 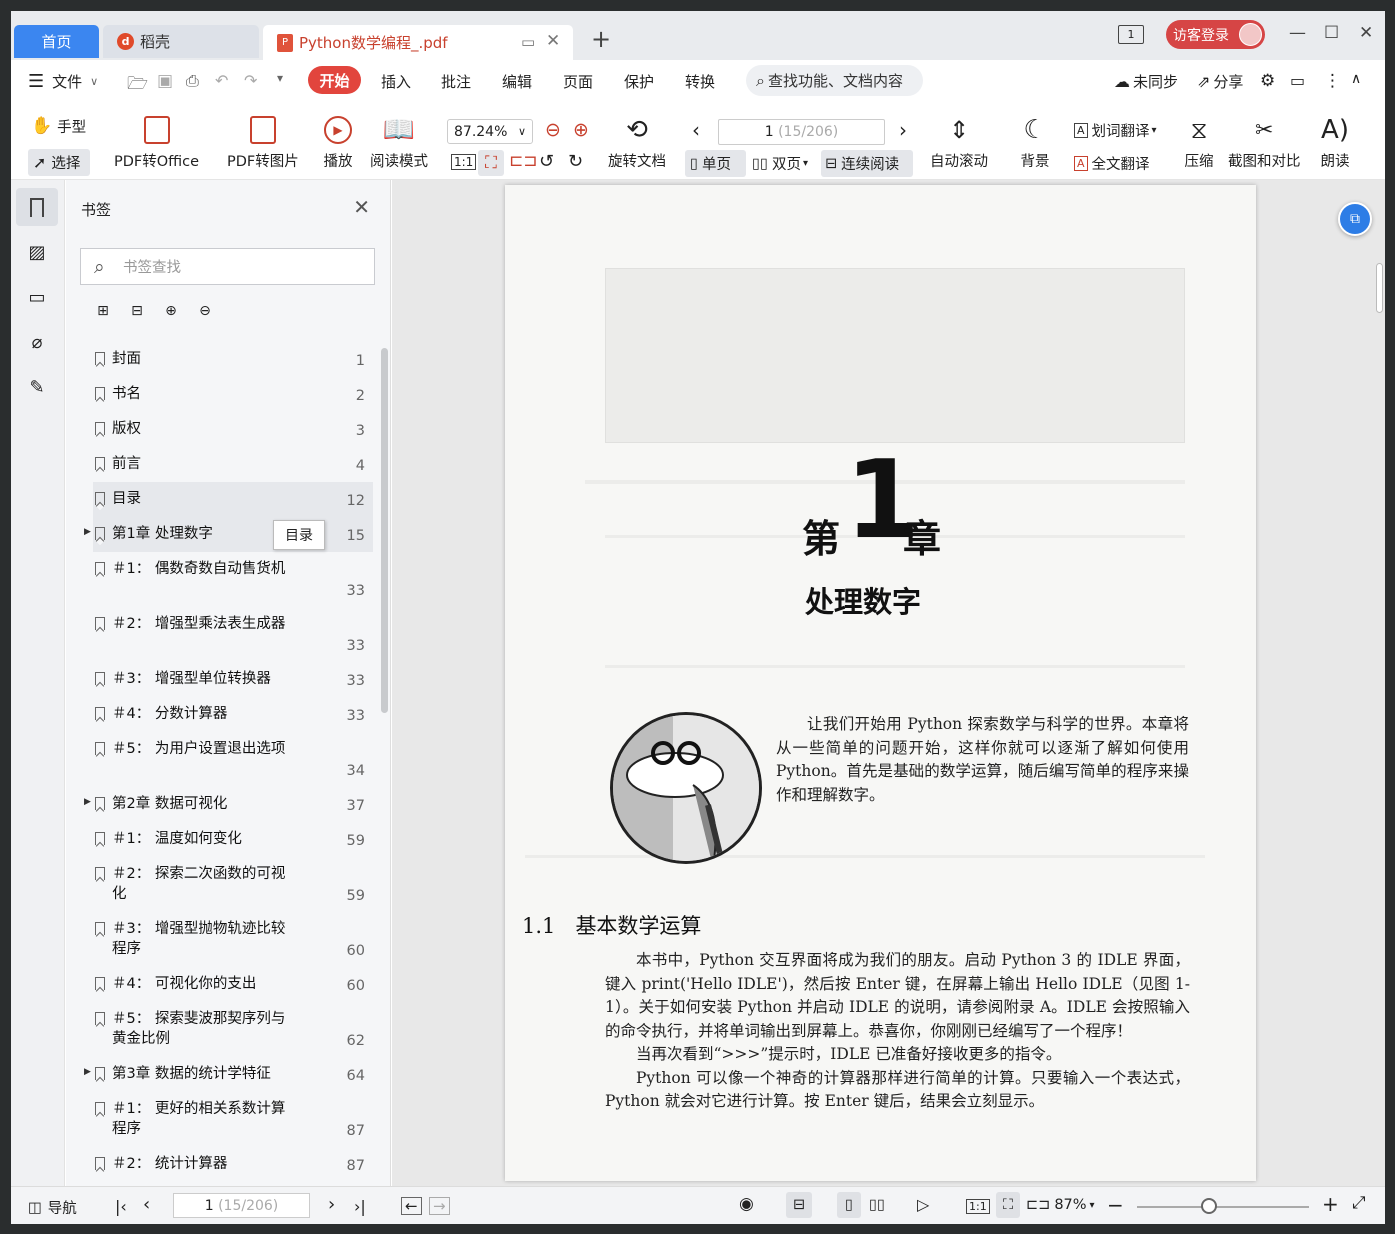 What do you see at coordinates (1215, 34) in the screenshot?
I see `login-button: 访客登录` at bounding box center [1215, 34].